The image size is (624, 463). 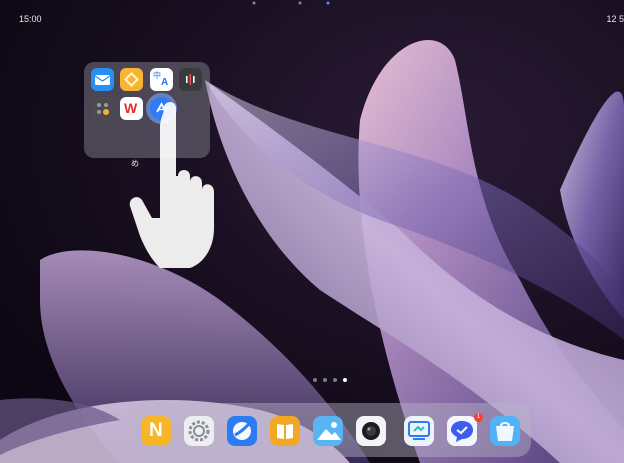 I want to click on translate-icon-text-bottom: A, so click(x=165, y=82).